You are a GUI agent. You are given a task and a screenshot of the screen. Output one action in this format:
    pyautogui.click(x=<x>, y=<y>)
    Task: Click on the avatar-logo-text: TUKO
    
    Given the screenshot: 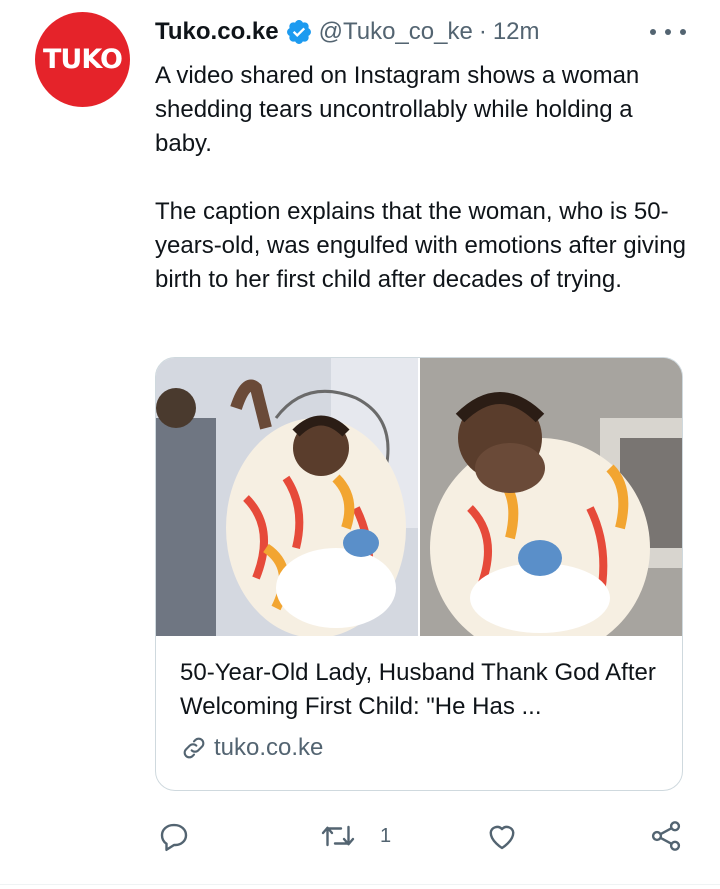 What is the action you would take?
    pyautogui.click(x=82, y=59)
    